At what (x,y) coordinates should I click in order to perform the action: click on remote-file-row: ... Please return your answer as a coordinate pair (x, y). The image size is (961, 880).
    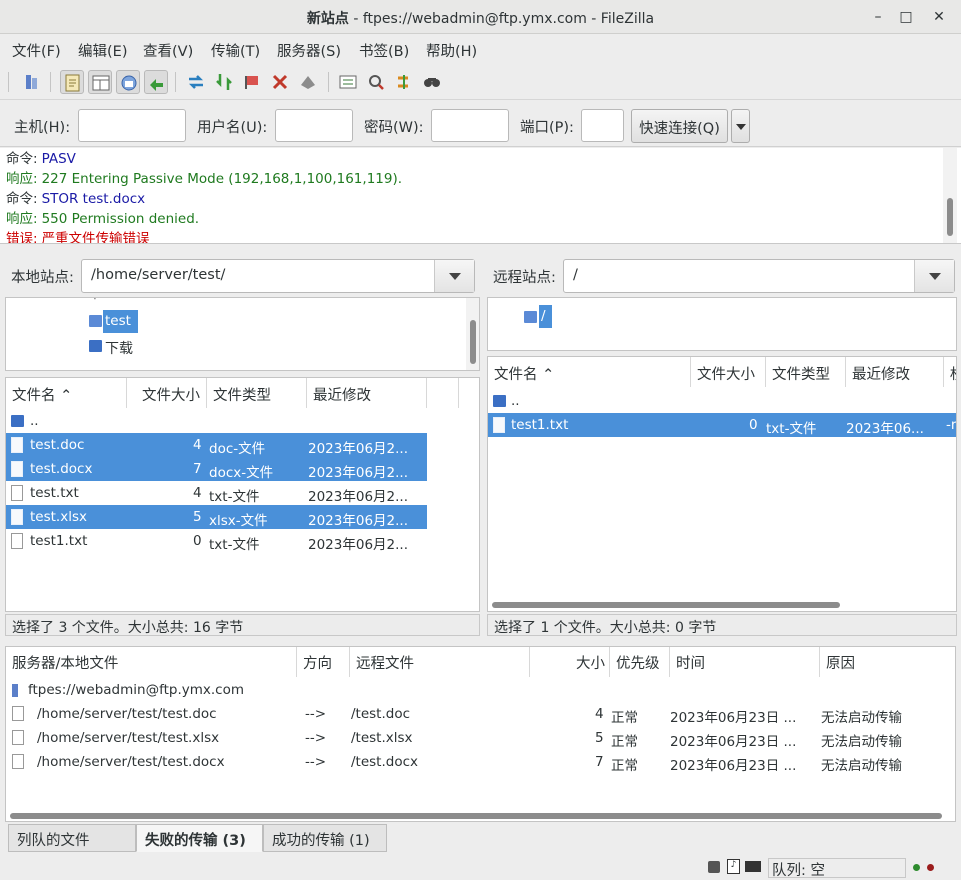
    Looking at the image, I should click on (722, 401).